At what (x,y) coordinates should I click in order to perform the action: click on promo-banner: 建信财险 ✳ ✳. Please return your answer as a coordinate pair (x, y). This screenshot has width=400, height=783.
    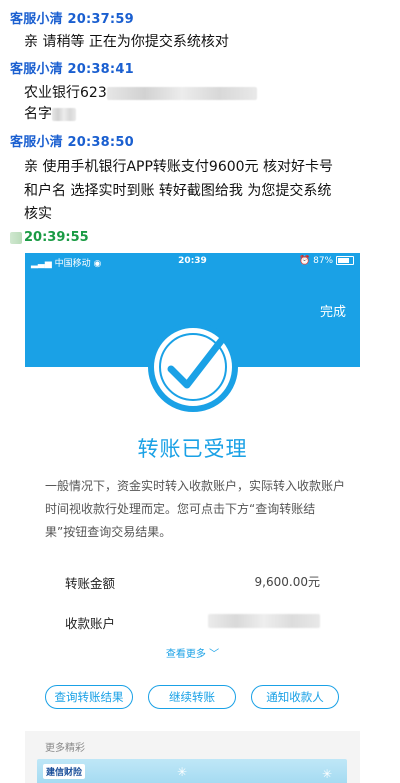
    Looking at the image, I should click on (192, 771).